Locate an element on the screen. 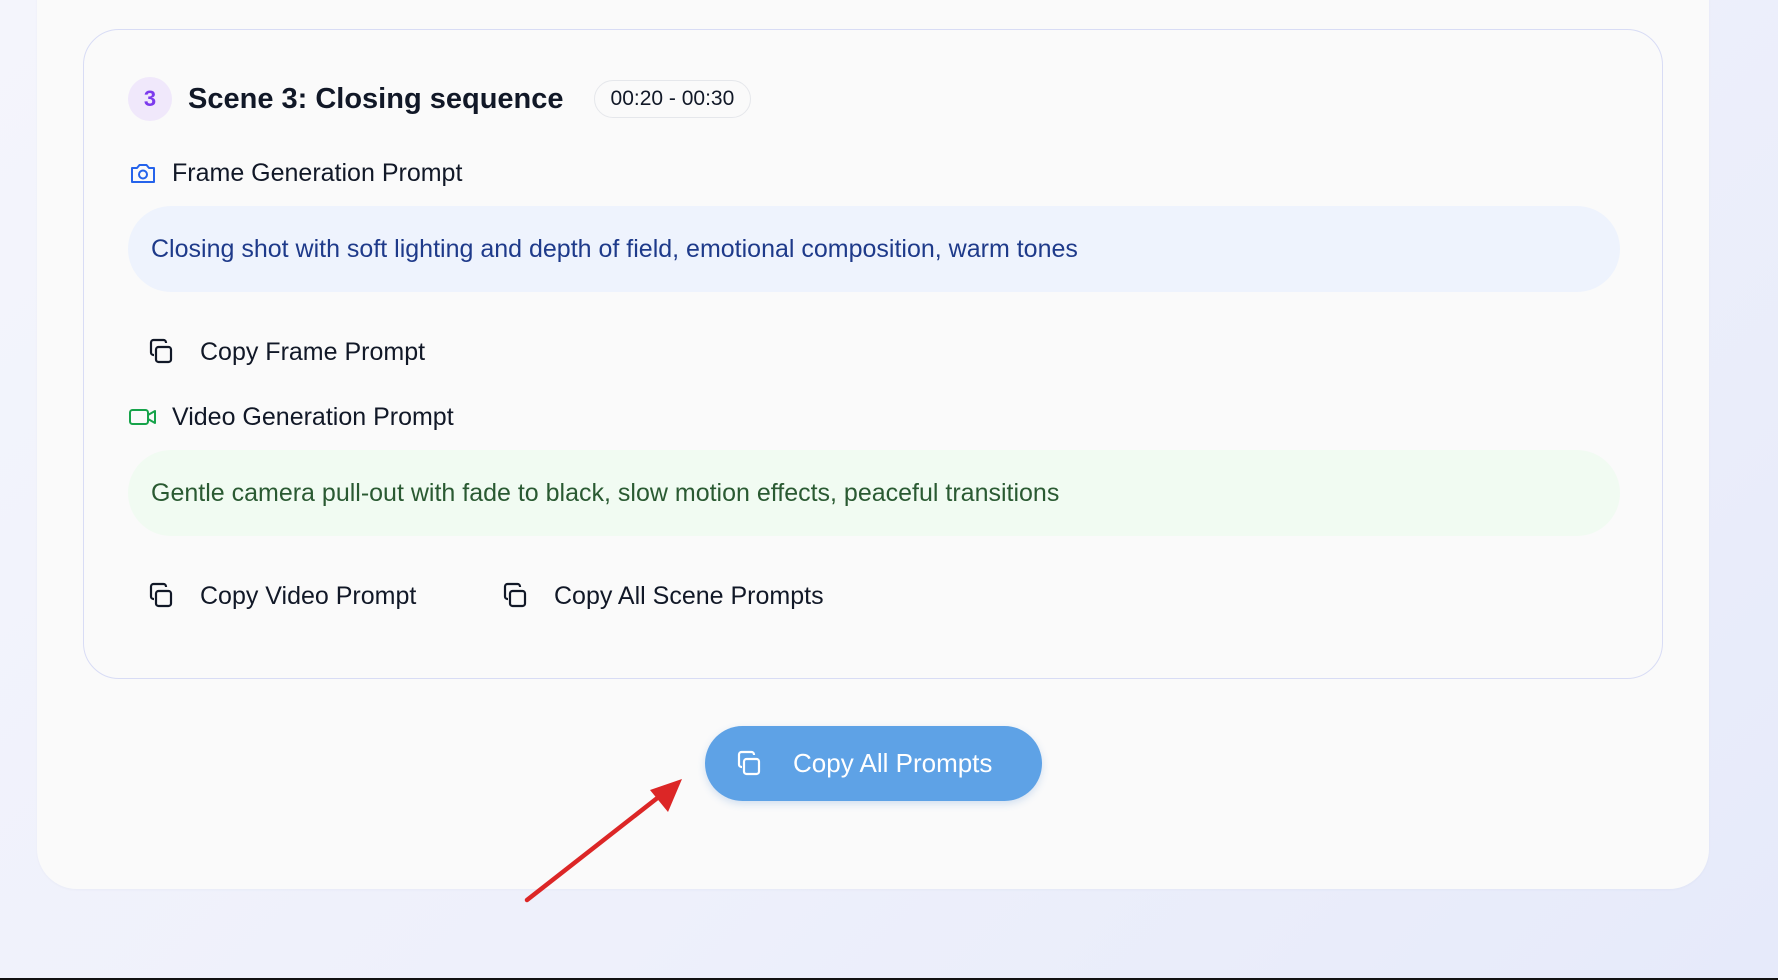 This screenshot has width=1778, height=980. frame-prompt-heading: Frame Generation Prompt is located at coordinates (295, 173).